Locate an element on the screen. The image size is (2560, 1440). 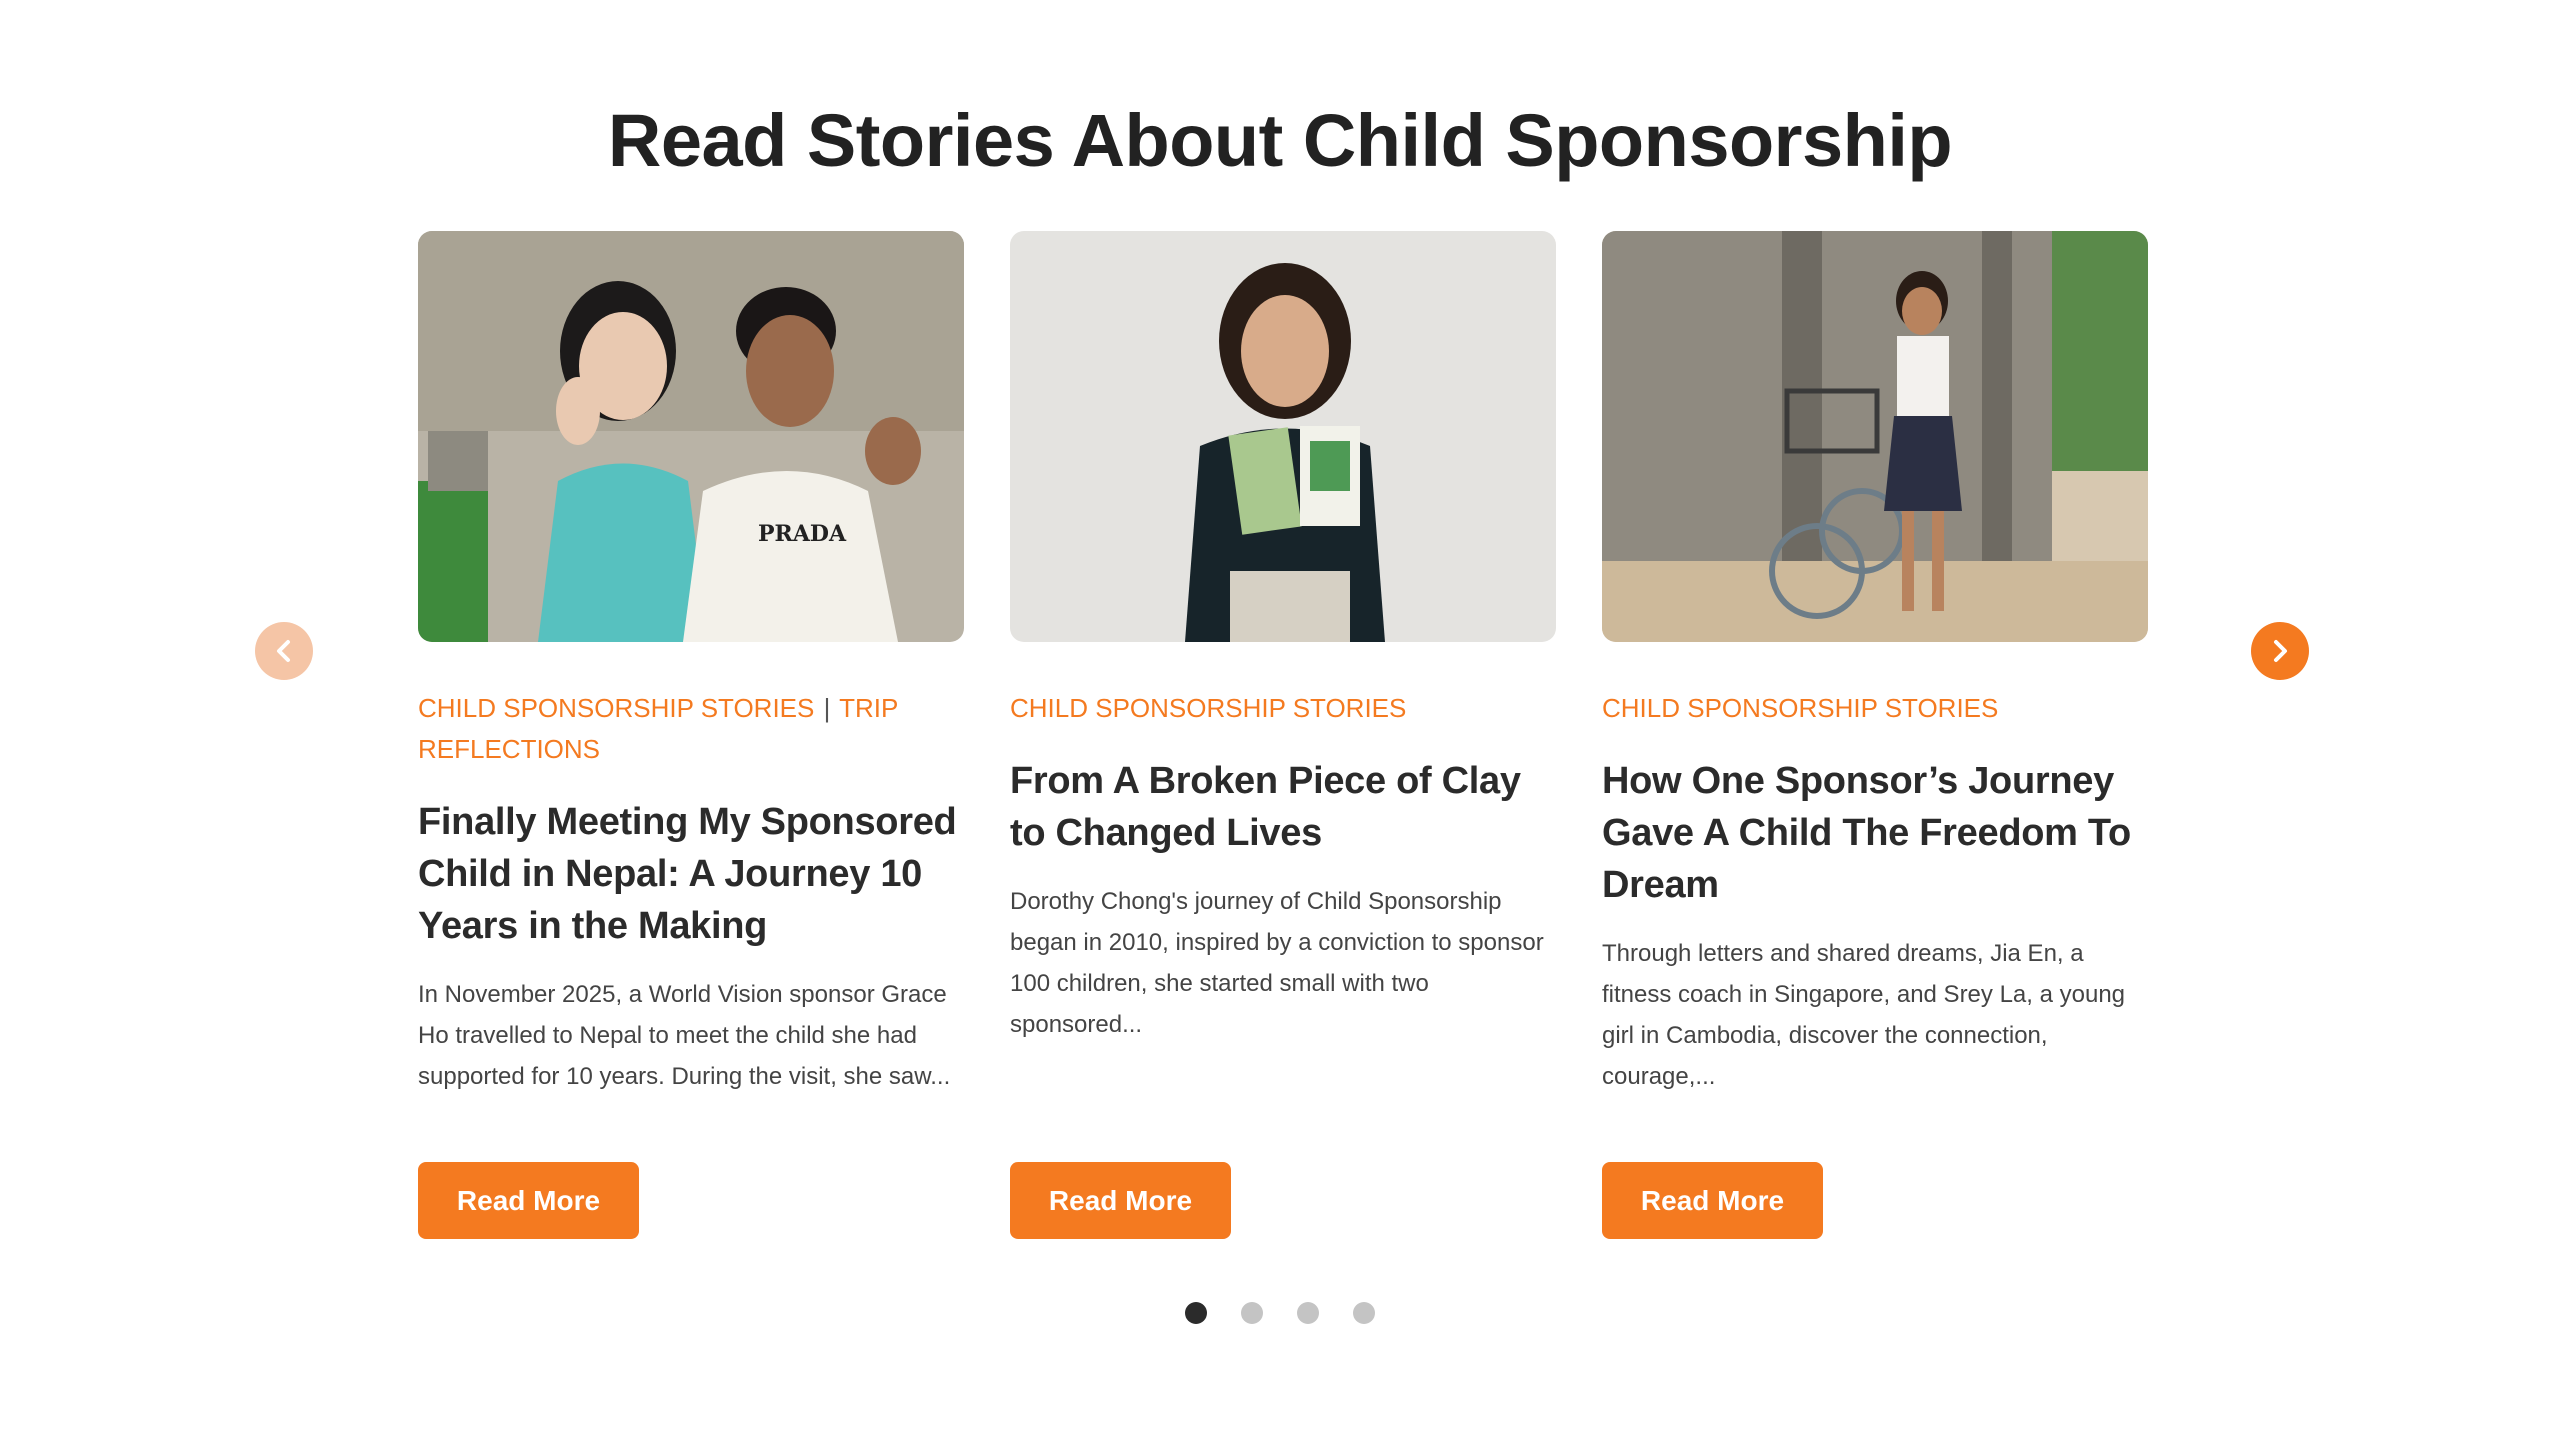
carousel-prev-button is located at coordinates (284, 651).